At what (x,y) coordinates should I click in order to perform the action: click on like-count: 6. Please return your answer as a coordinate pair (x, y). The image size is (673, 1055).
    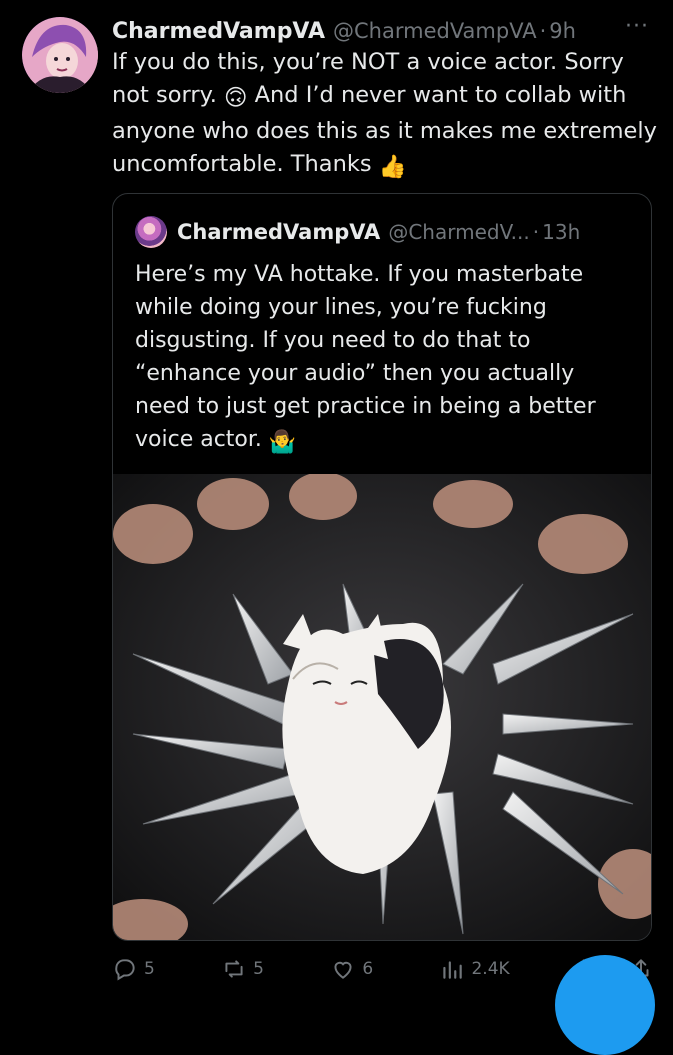
    Looking at the image, I should click on (368, 969).